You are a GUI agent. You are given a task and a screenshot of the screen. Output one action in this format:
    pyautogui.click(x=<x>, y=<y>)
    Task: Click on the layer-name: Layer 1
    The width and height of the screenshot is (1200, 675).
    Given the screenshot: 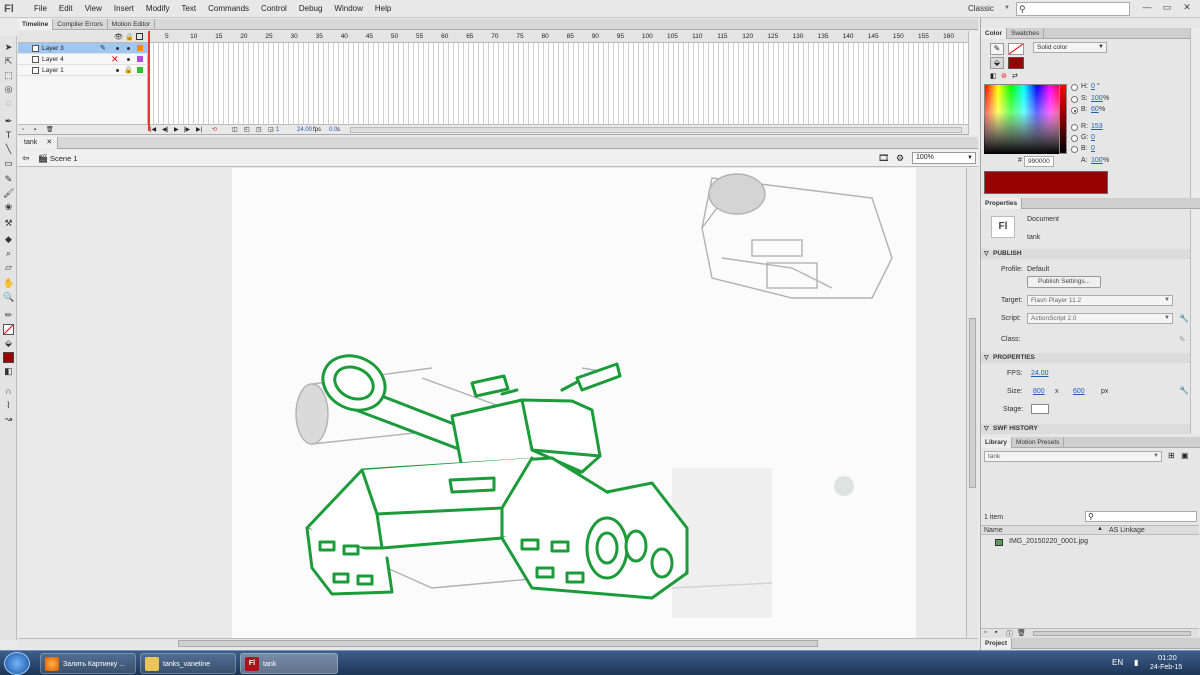 What is the action you would take?
    pyautogui.click(x=53, y=70)
    